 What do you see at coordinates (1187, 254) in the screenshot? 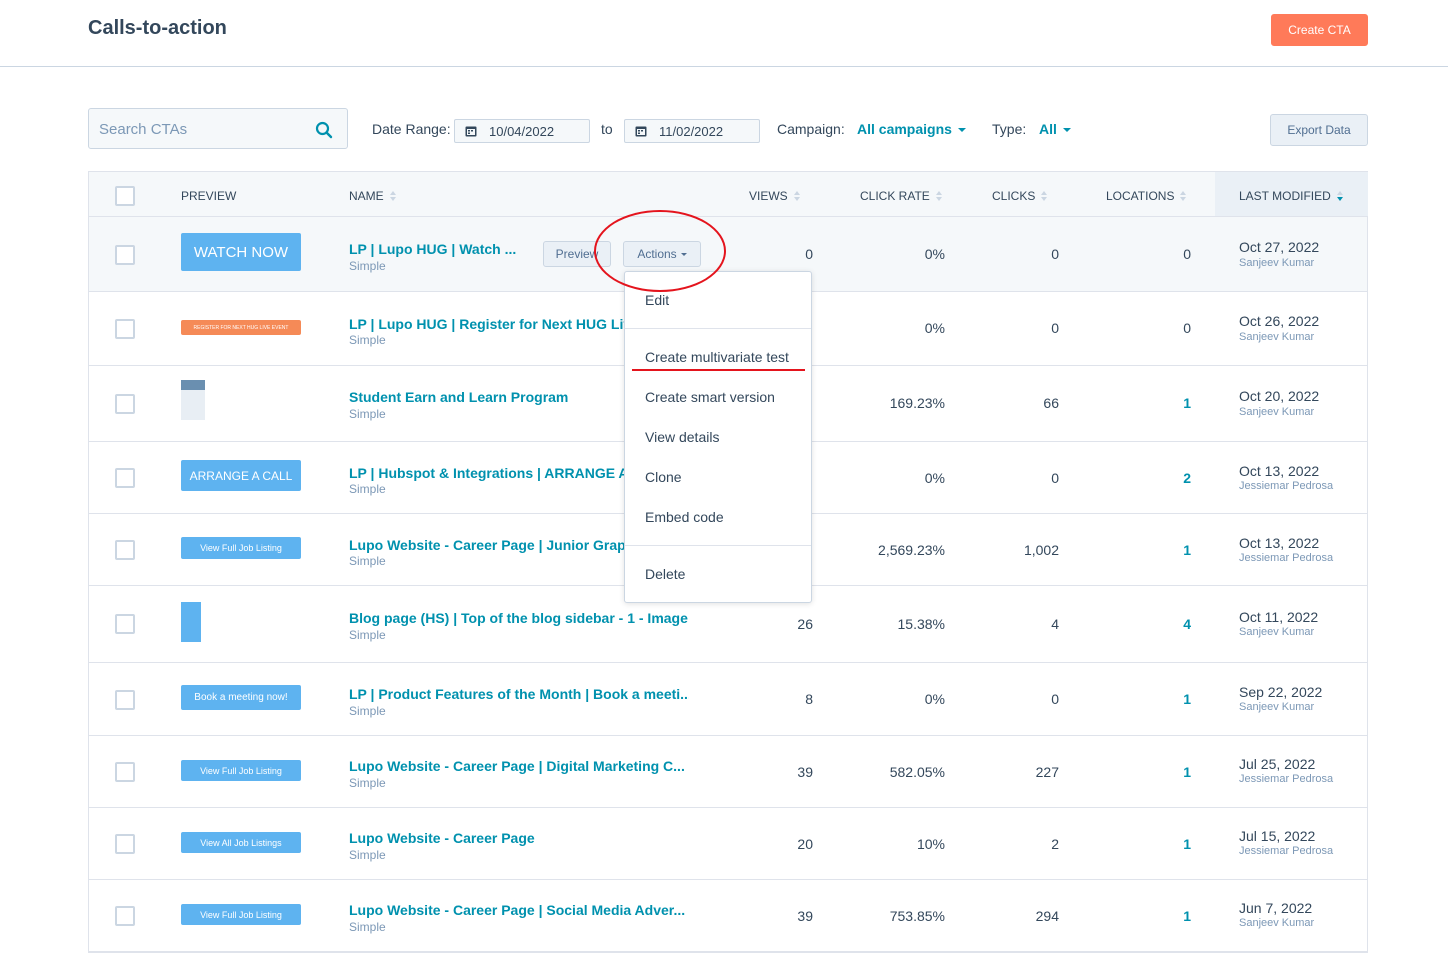
I see `locations-value: 0` at bounding box center [1187, 254].